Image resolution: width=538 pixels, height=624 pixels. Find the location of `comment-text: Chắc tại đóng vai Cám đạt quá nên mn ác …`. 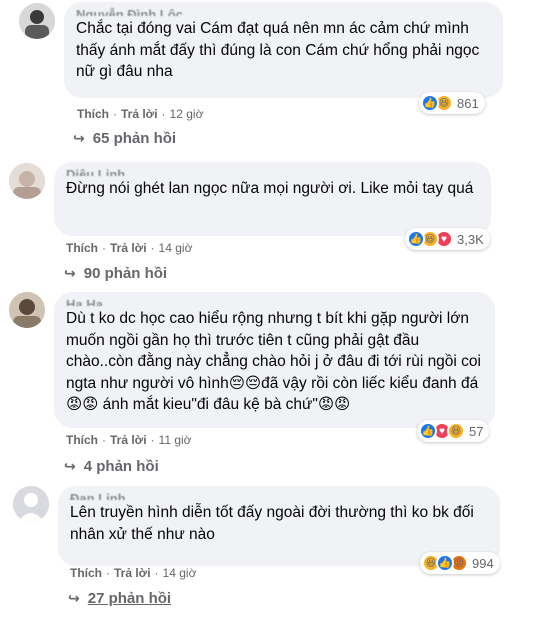

comment-text: Chắc tại đóng vai Cám đạt quá nên mn ác … is located at coordinates (280, 50).